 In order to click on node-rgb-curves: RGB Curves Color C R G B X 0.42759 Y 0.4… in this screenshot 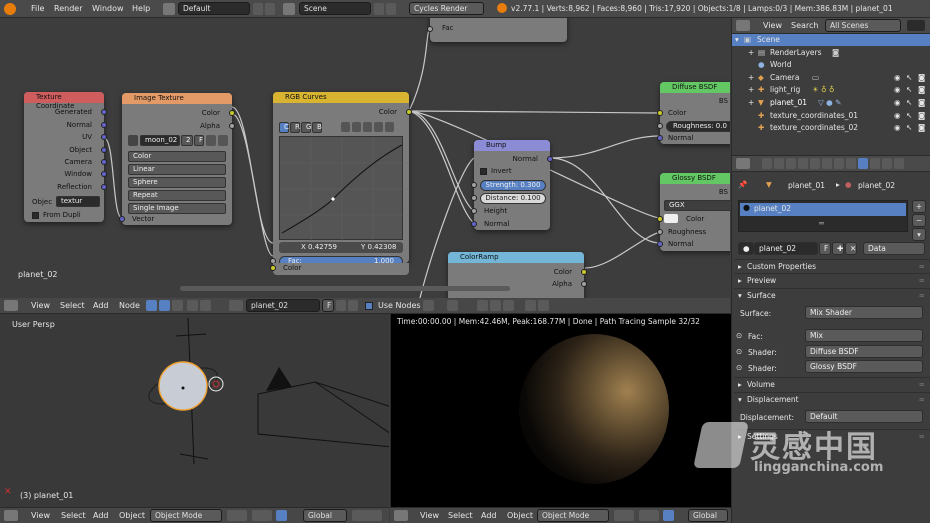, I will do `click(341, 179)`.